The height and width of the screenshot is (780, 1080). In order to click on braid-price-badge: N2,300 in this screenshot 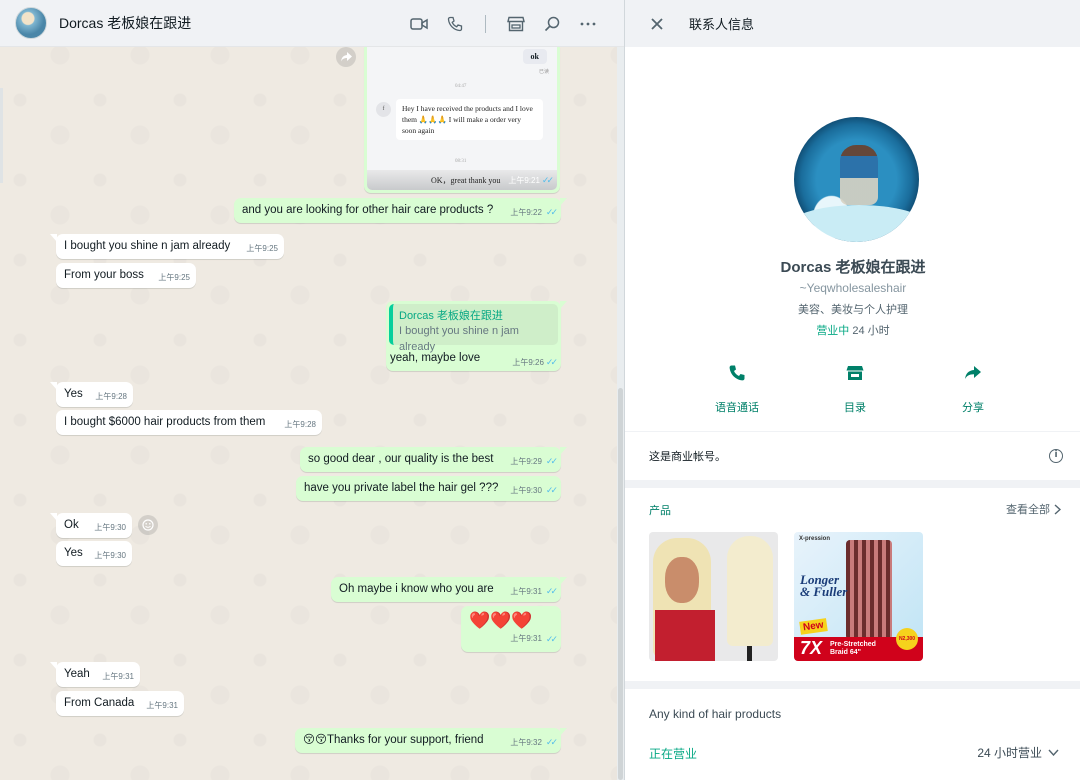, I will do `click(907, 639)`.